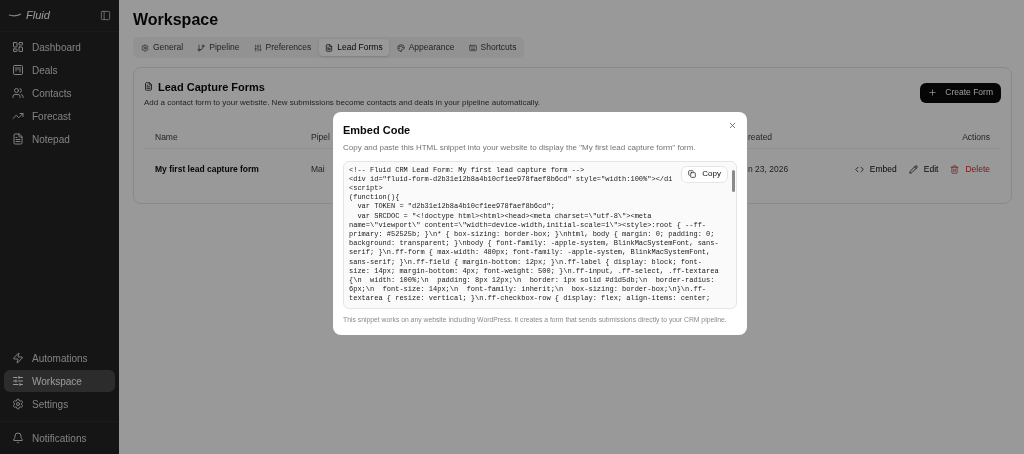  Describe the element at coordinates (59, 381) in the screenshot. I see `sidebar-item: Workspace` at that location.